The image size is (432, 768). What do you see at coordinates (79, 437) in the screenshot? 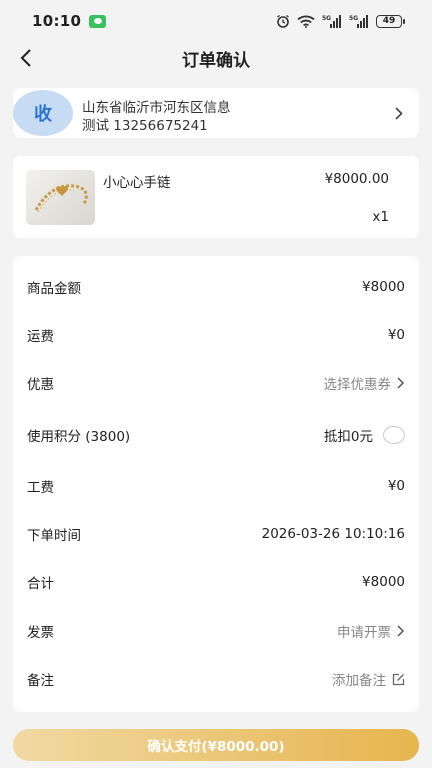
I see `points-label: 使用积分 (3800)` at bounding box center [79, 437].